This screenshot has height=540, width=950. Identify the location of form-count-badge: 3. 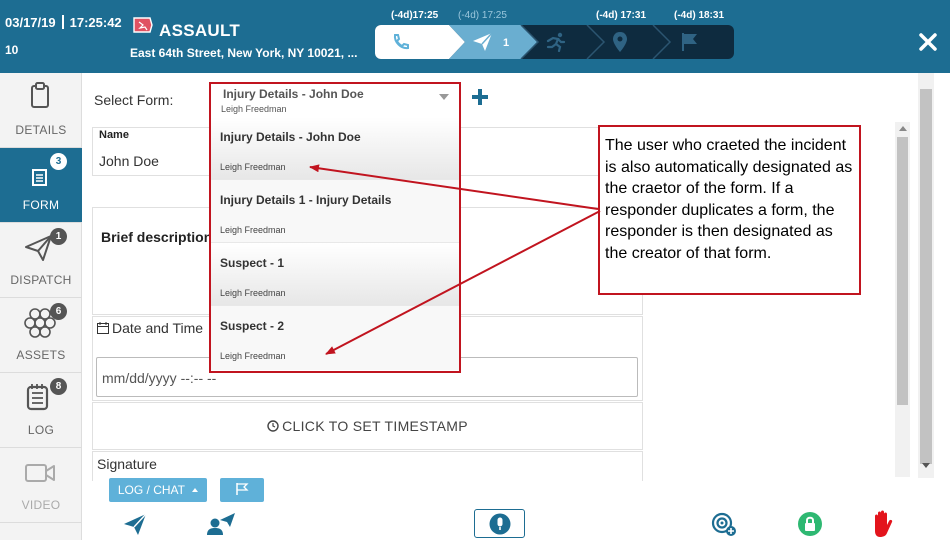
(58, 161).